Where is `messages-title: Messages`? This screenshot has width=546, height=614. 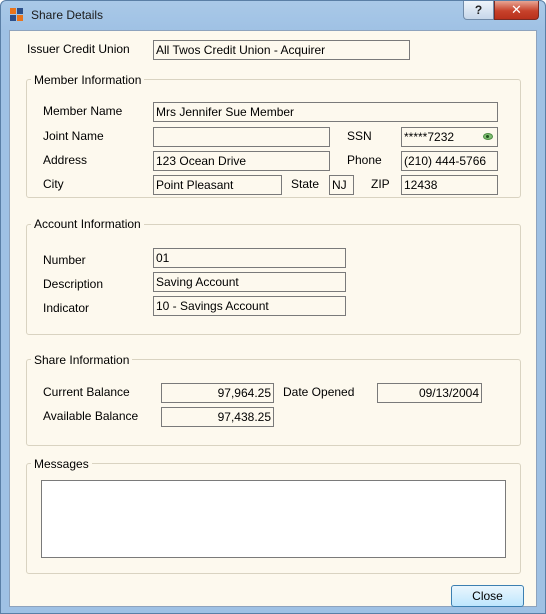
messages-title: Messages is located at coordinates (61, 464).